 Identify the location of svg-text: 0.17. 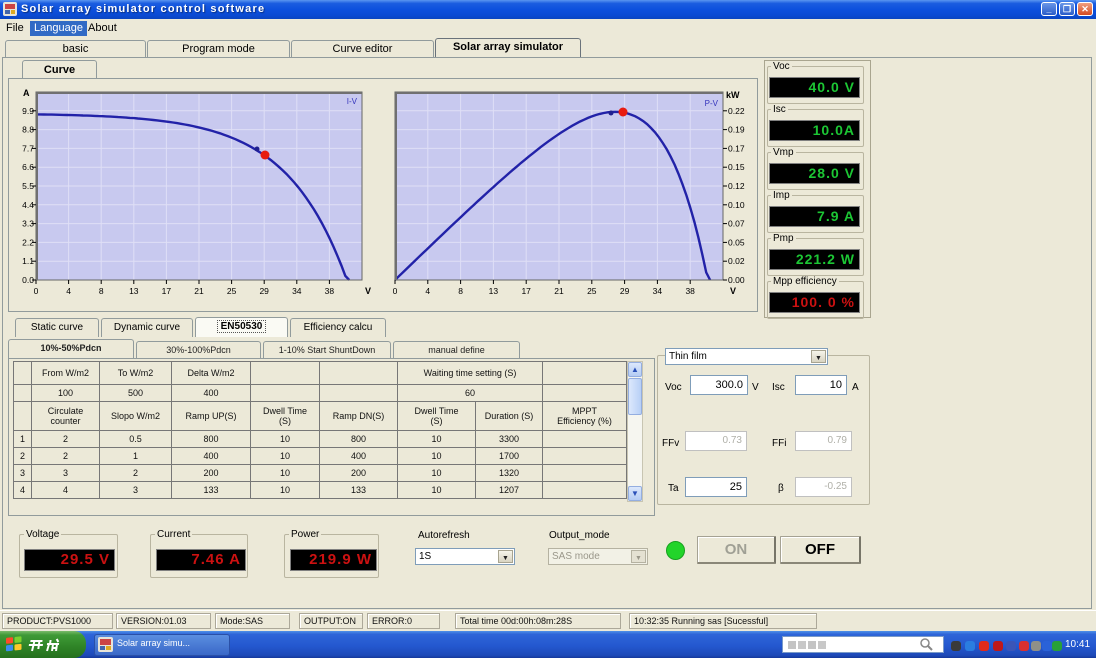
(736, 148).